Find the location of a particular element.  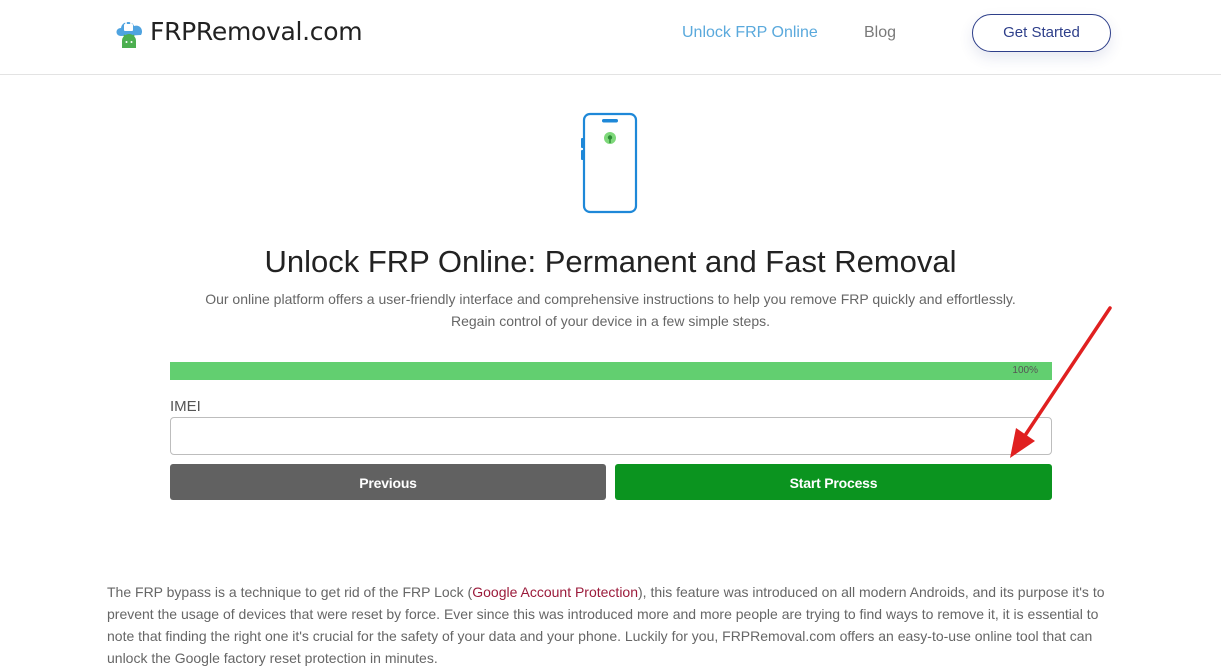

logo-text: FRPRemoval.com is located at coordinates (256, 31).